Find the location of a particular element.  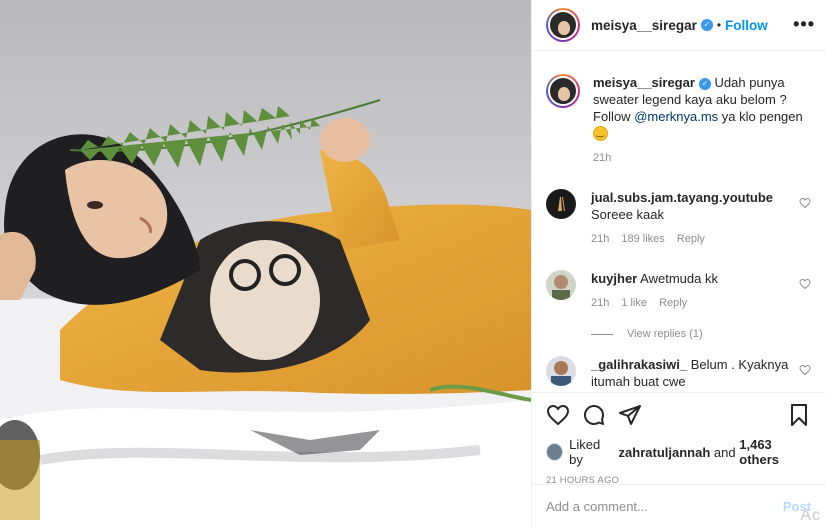

caption-avatar is located at coordinates (563, 91).